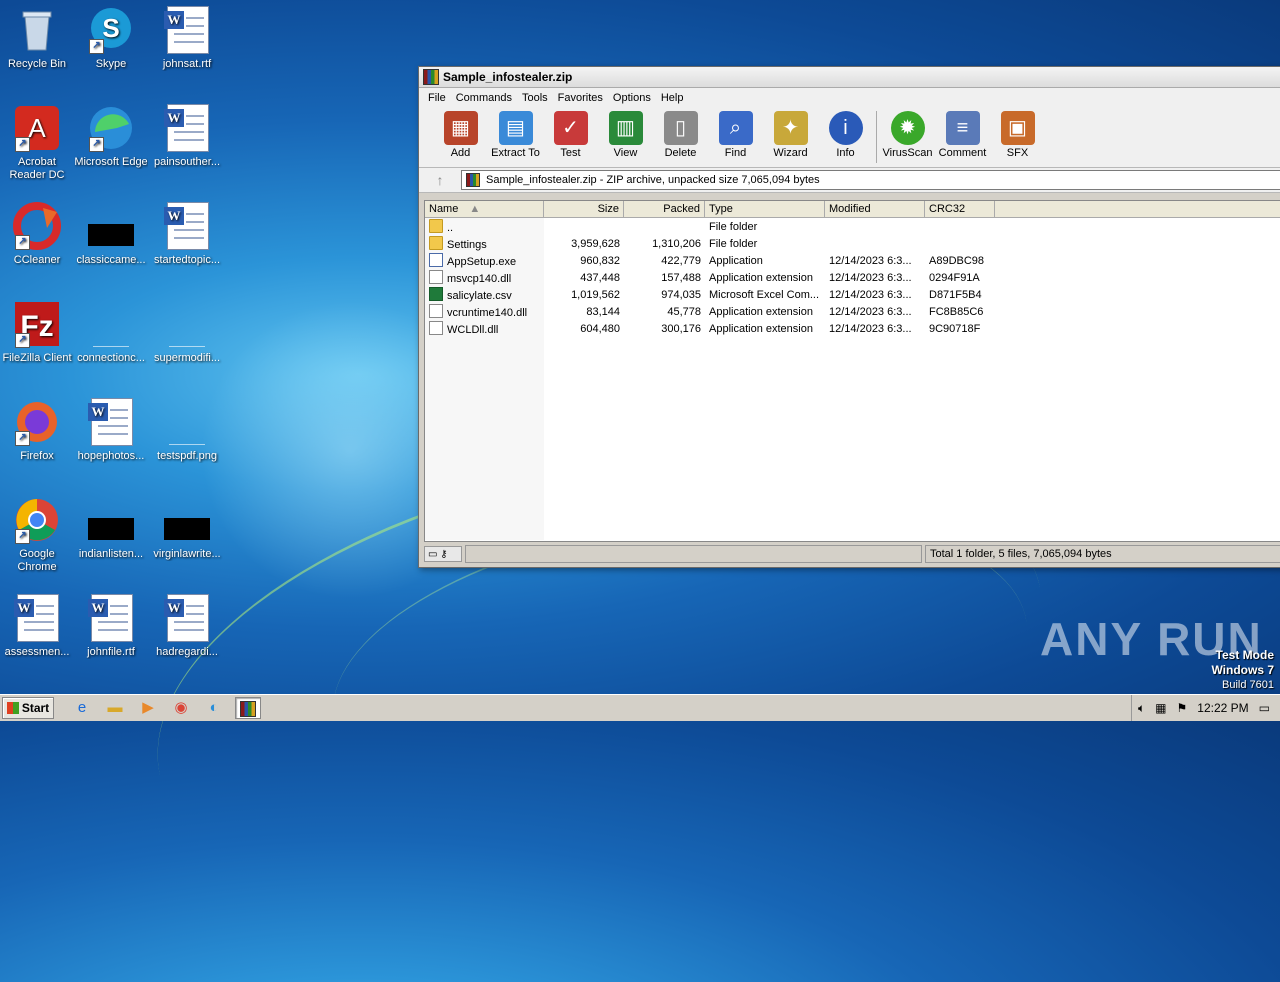 This screenshot has width=1280, height=982. I want to click on comment-button: ≡ Comment, so click(962, 133).